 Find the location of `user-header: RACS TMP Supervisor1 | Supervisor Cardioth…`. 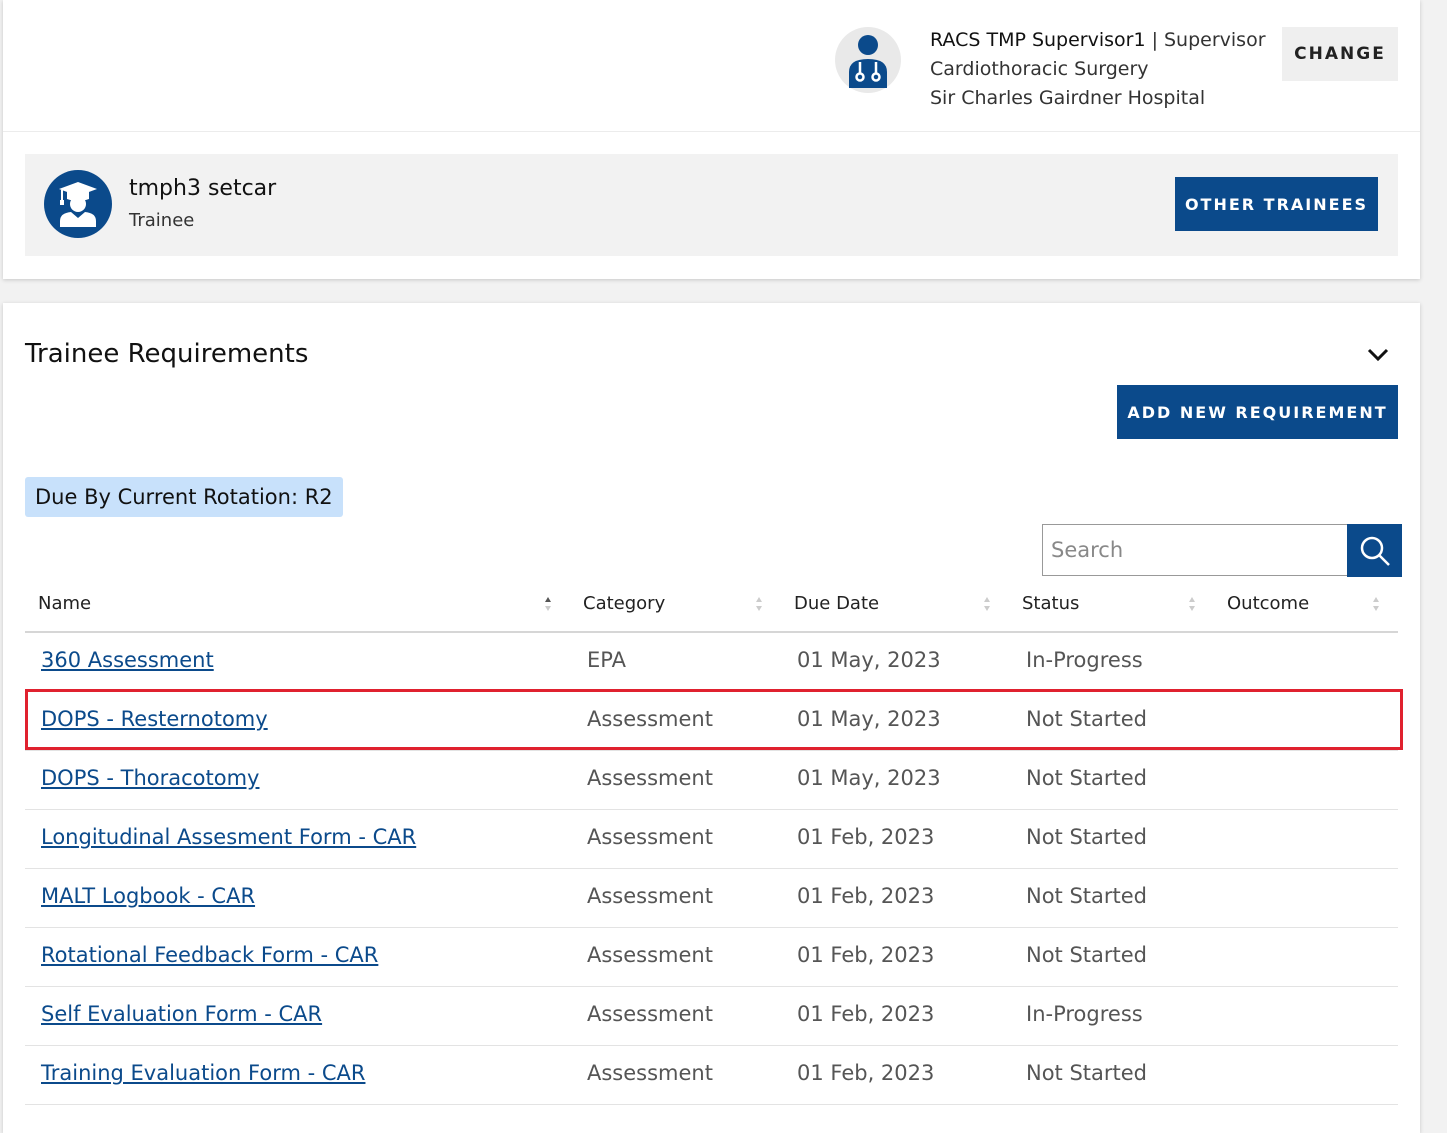

user-header: RACS TMP Supervisor1 | Supervisor Cardioth… is located at coordinates (711, 66).